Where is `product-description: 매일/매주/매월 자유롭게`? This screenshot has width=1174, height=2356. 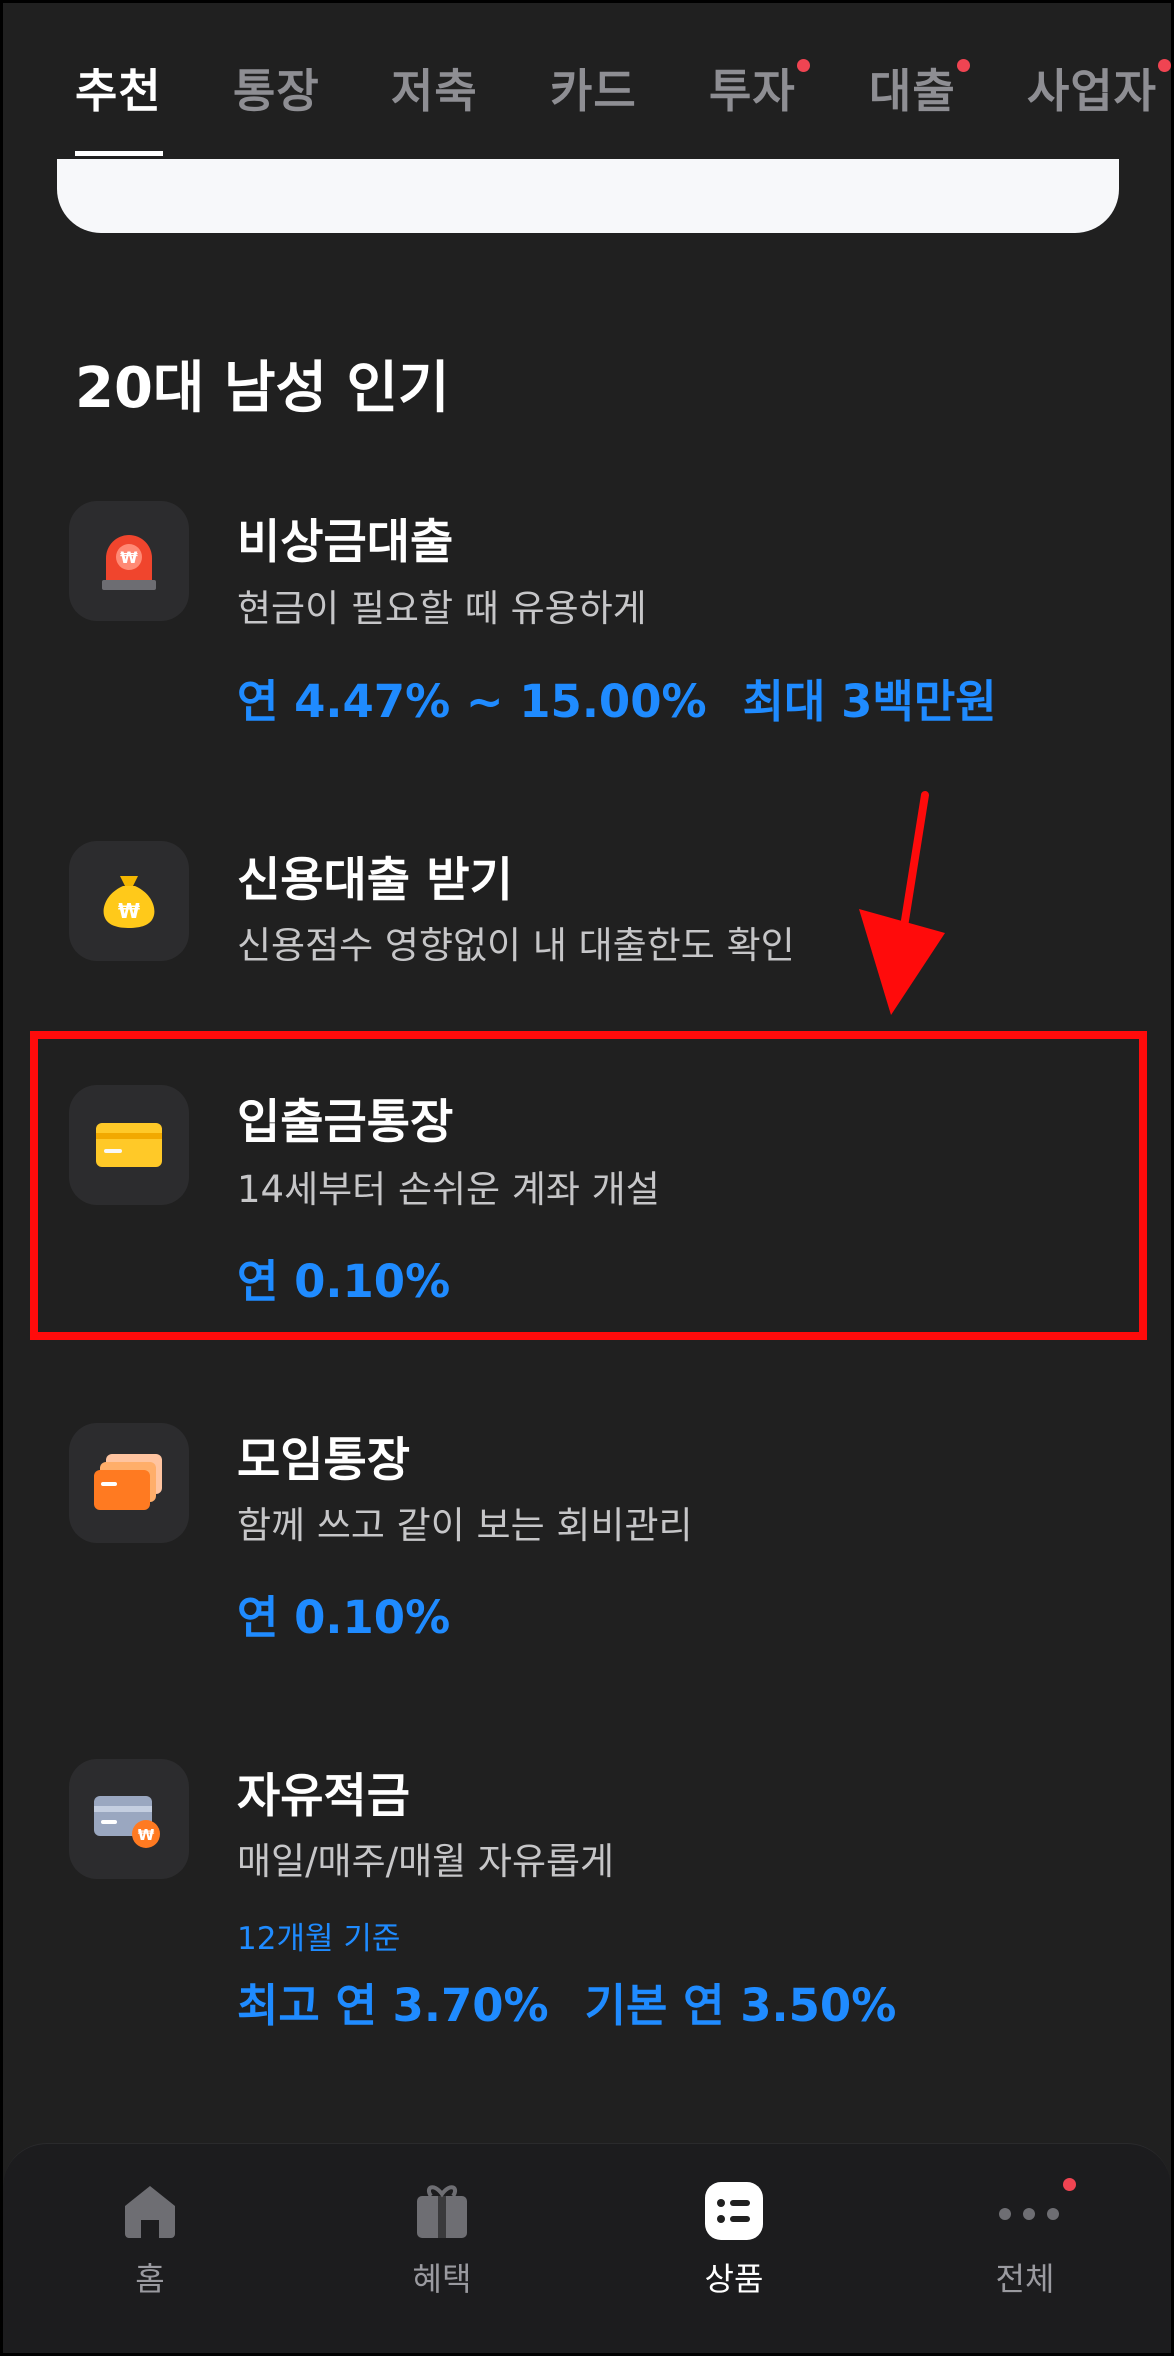
product-description: 매일/매주/매월 자유롭게 is located at coordinates (426, 1861).